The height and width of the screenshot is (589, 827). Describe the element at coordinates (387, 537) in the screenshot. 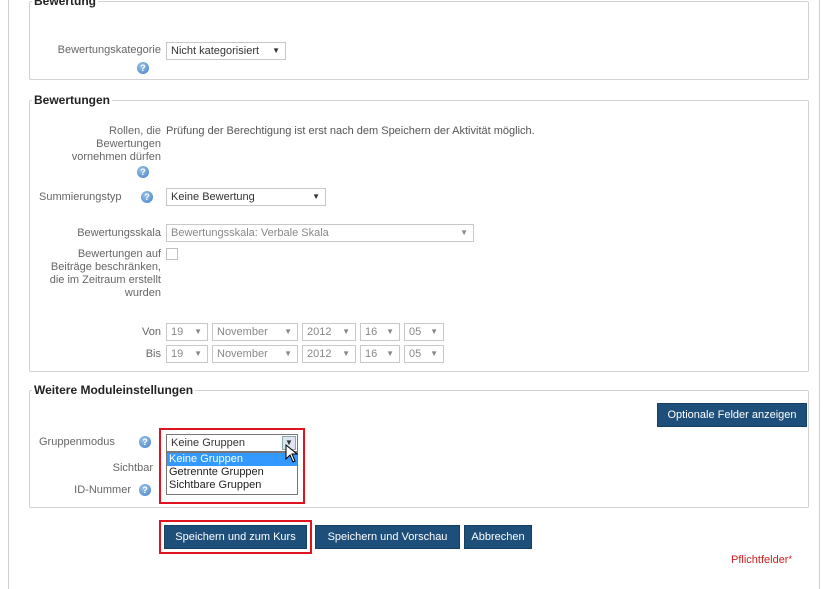

I see `save-and-preview-button: Speichern und Vorschau` at that location.